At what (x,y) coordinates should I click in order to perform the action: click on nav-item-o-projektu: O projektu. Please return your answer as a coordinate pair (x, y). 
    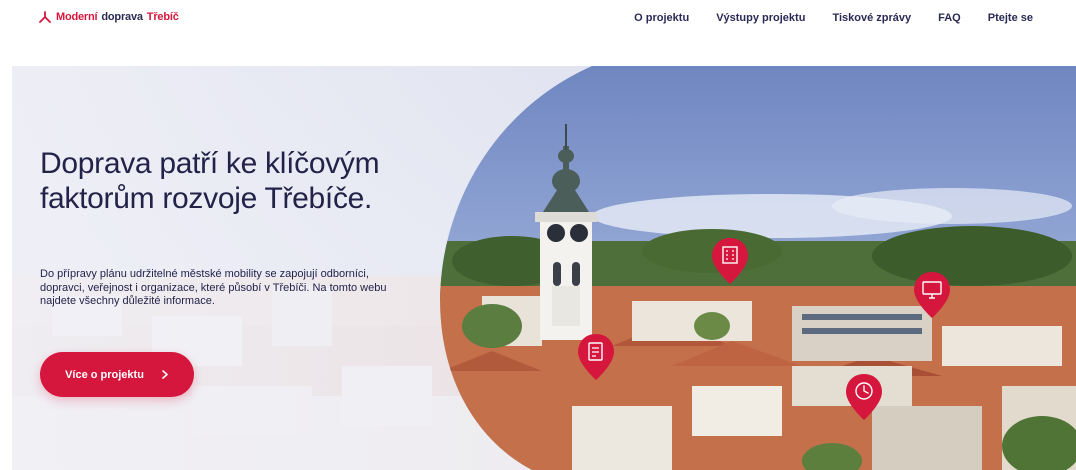
    Looking at the image, I should click on (661, 18).